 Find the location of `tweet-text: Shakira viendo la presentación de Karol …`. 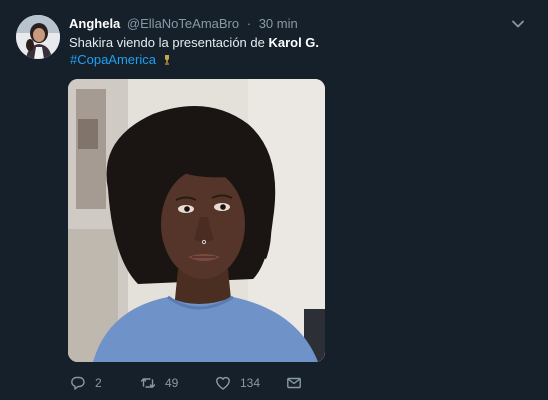

tweet-text: Shakira viendo la presentación de Karol … is located at coordinates (194, 42).